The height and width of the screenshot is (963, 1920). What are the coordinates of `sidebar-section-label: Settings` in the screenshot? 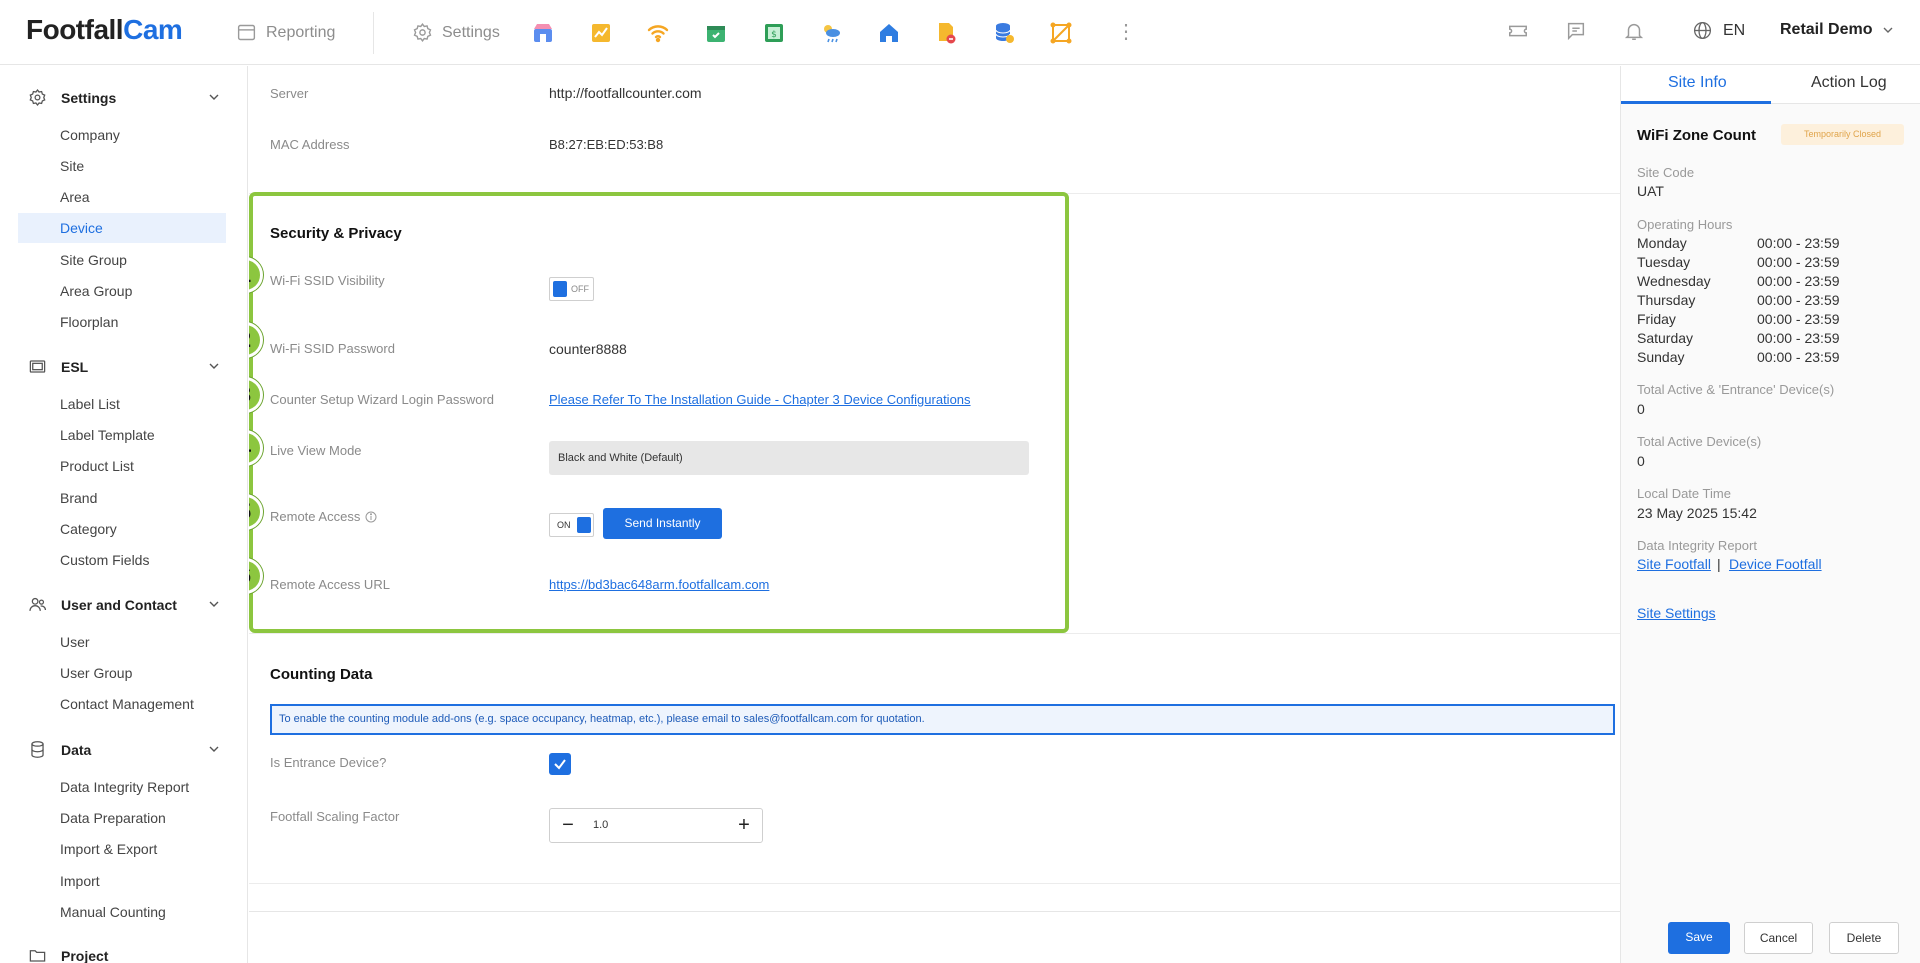 It's located at (89, 97).